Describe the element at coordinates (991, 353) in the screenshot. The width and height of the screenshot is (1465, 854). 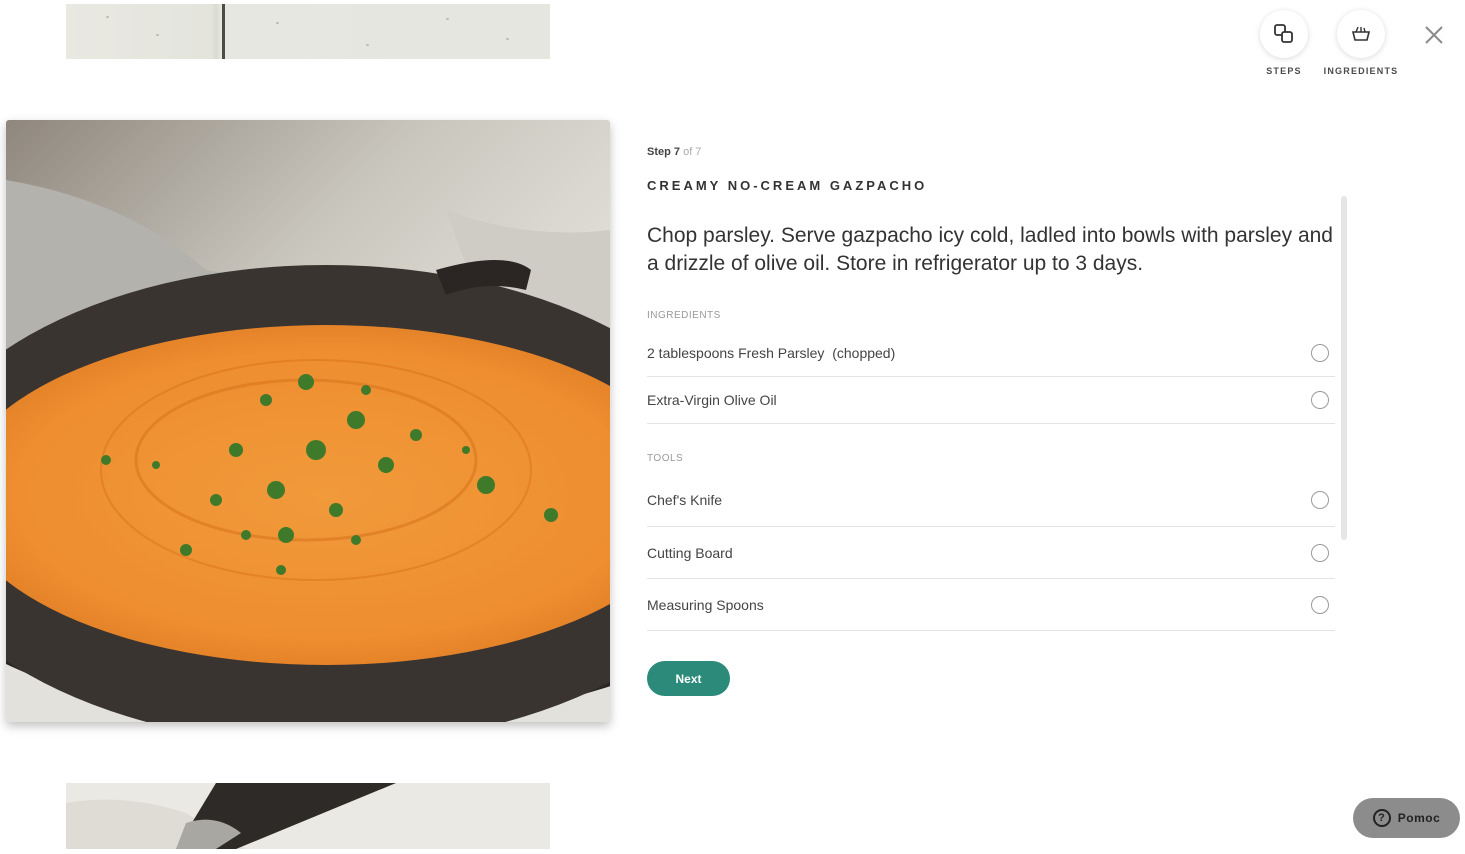
I see `ingredient-row: 2 tablespoons Fresh Parsley (chopped)` at that location.